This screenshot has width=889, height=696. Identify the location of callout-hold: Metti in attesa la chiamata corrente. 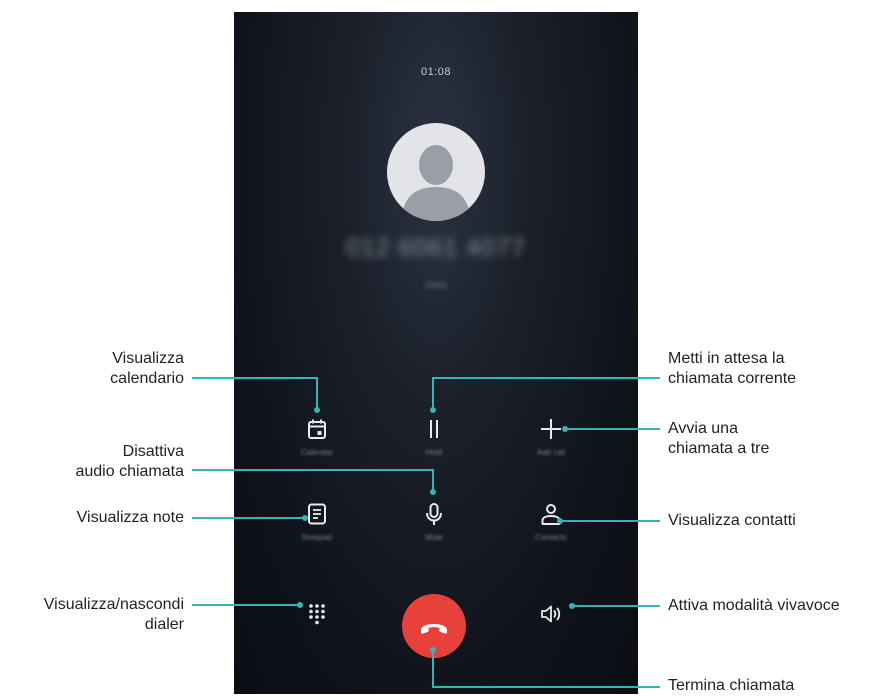
(732, 368).